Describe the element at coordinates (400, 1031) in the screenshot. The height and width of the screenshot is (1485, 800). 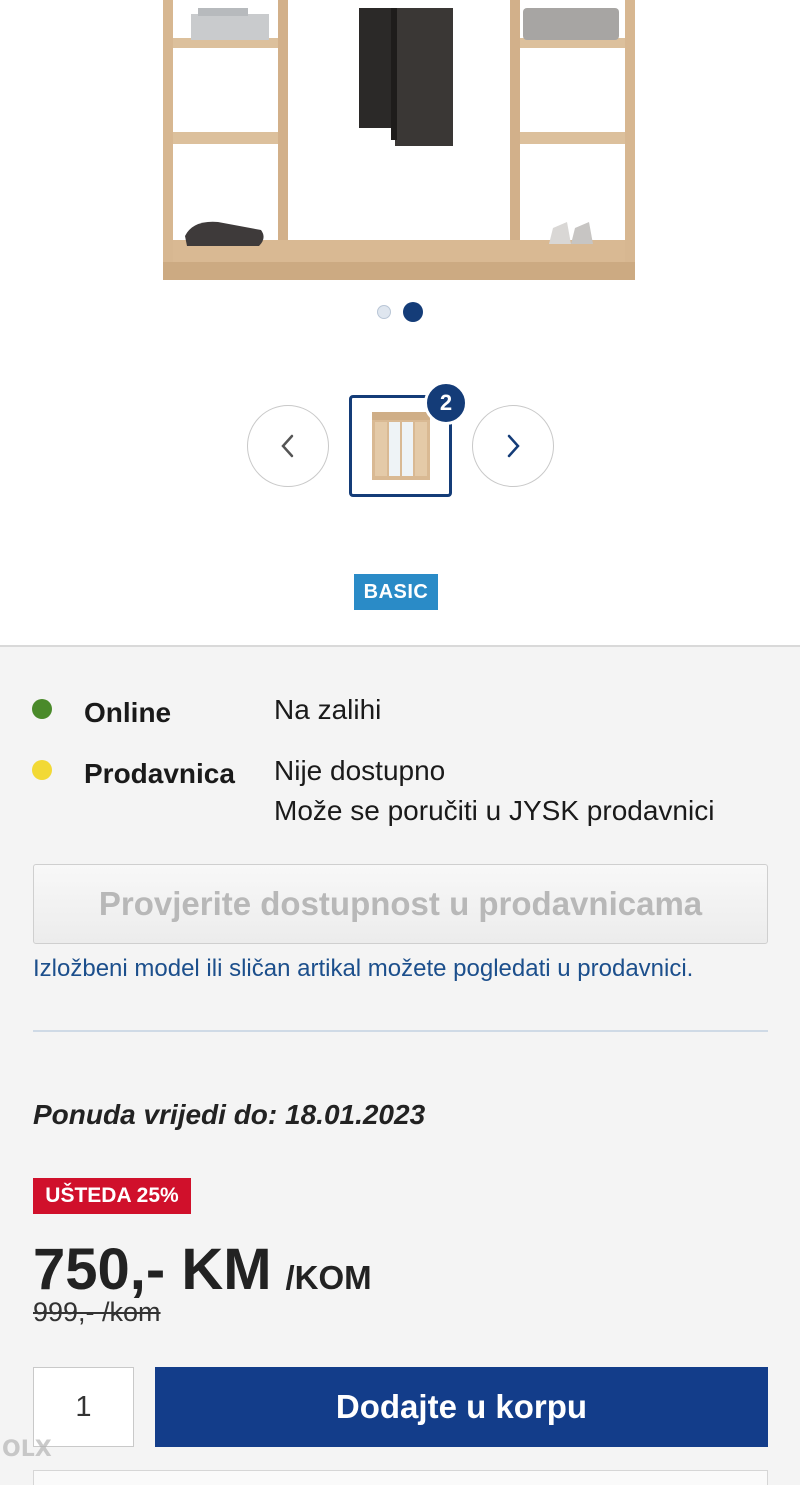
I see `divider` at that location.